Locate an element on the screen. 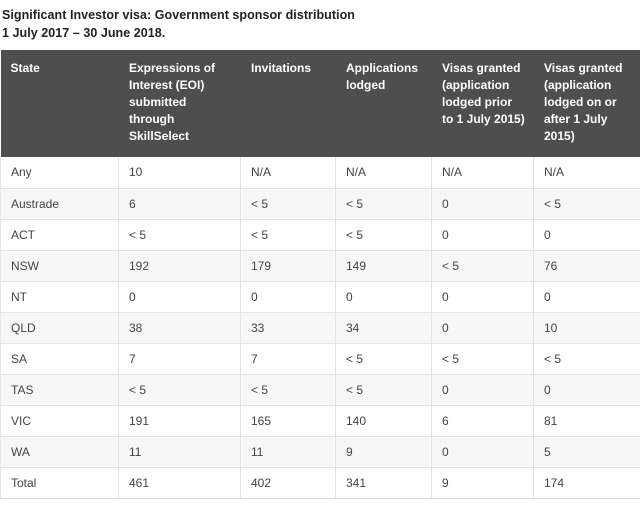 This screenshot has height=506, width=640. cell-visas-after: 5 is located at coordinates (586, 452).